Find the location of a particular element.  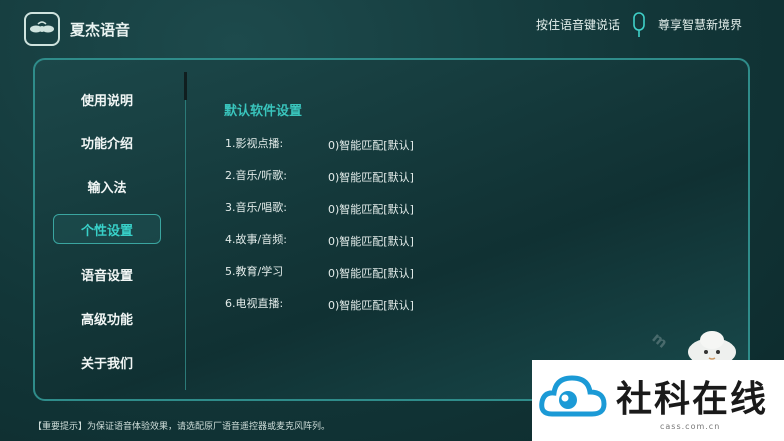

sidebar-item-personal-settings: 个性设置 is located at coordinates (107, 229).